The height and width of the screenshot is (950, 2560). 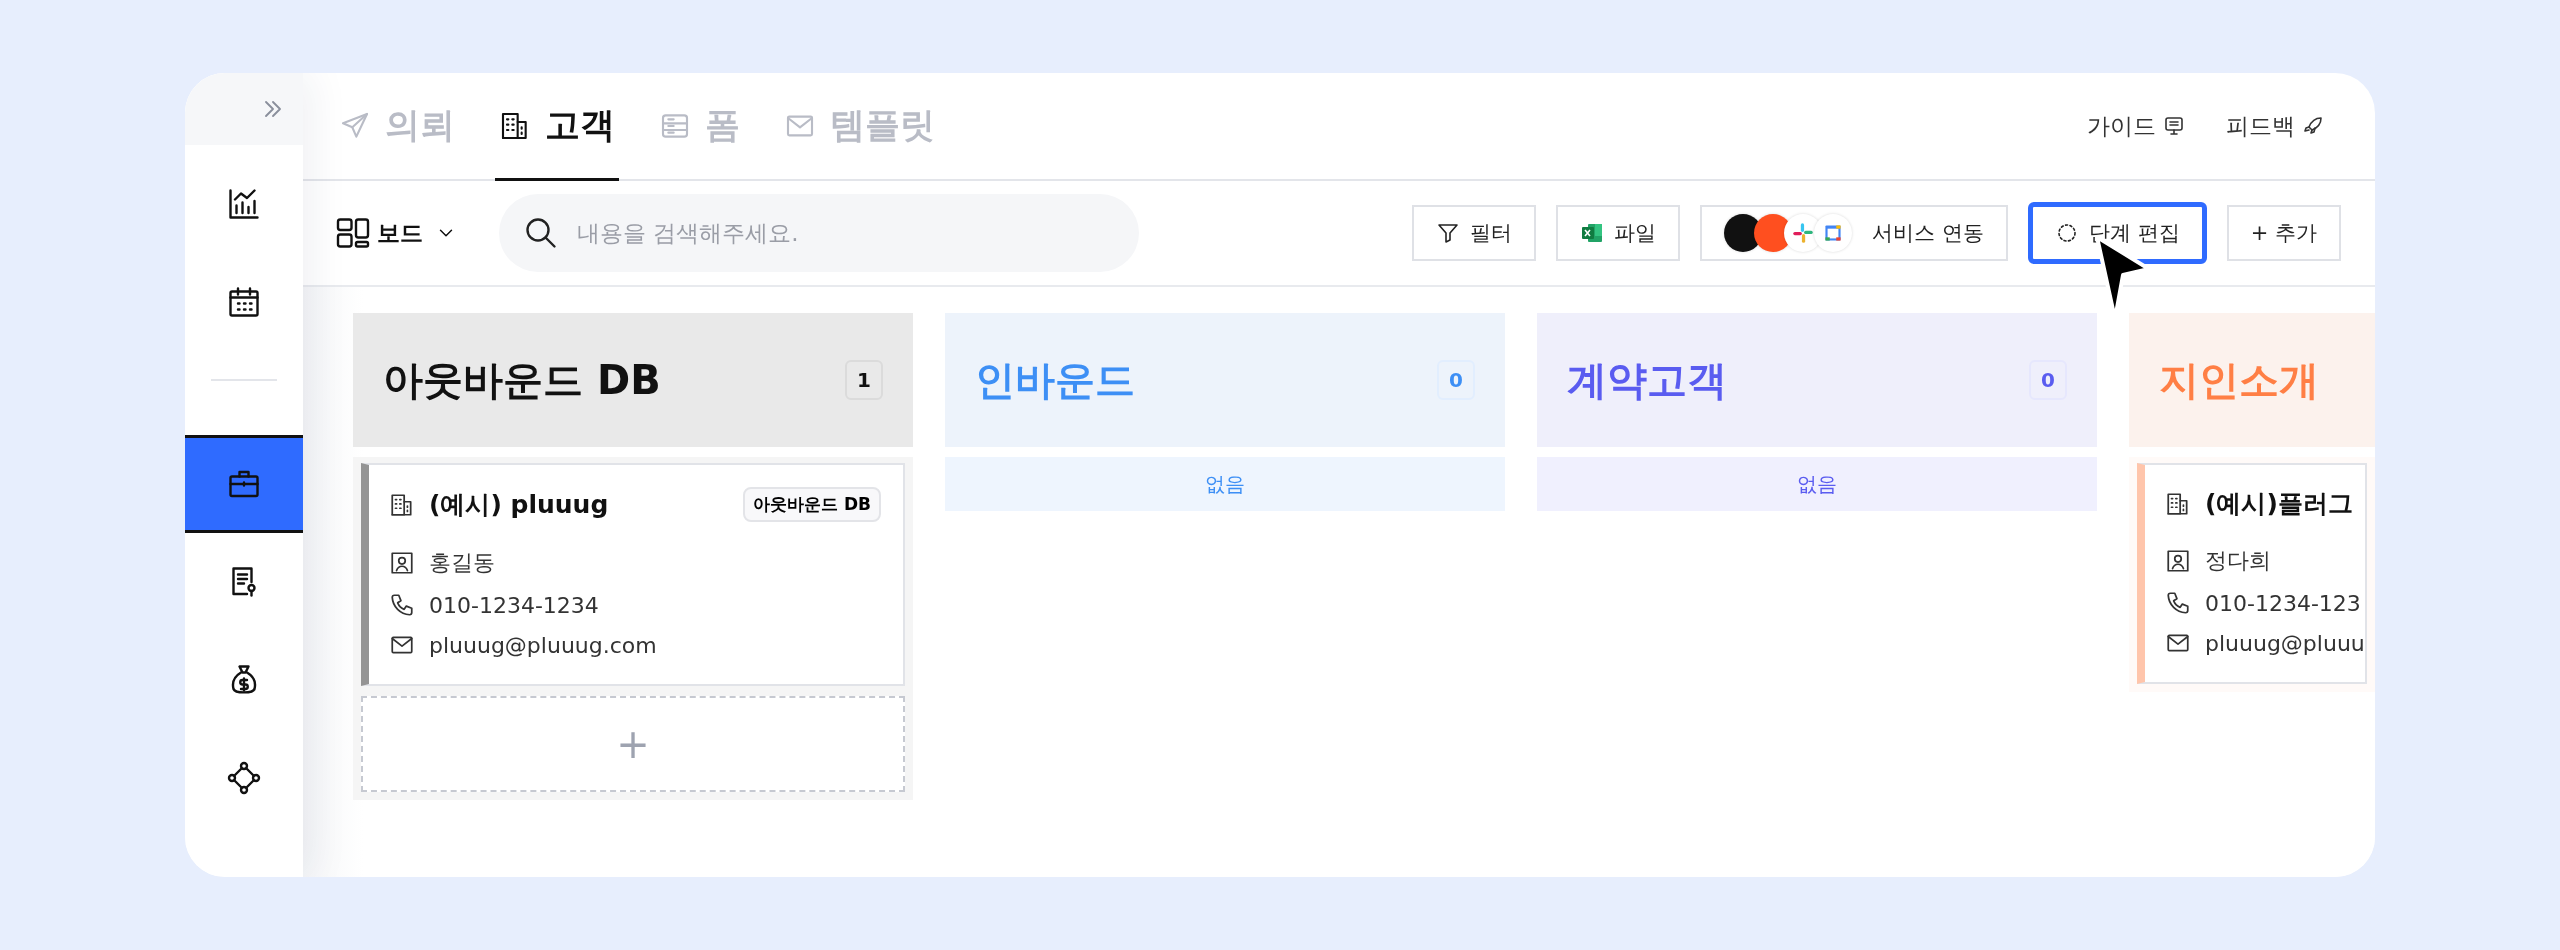 I want to click on monitor-icon, so click(x=2174, y=126).